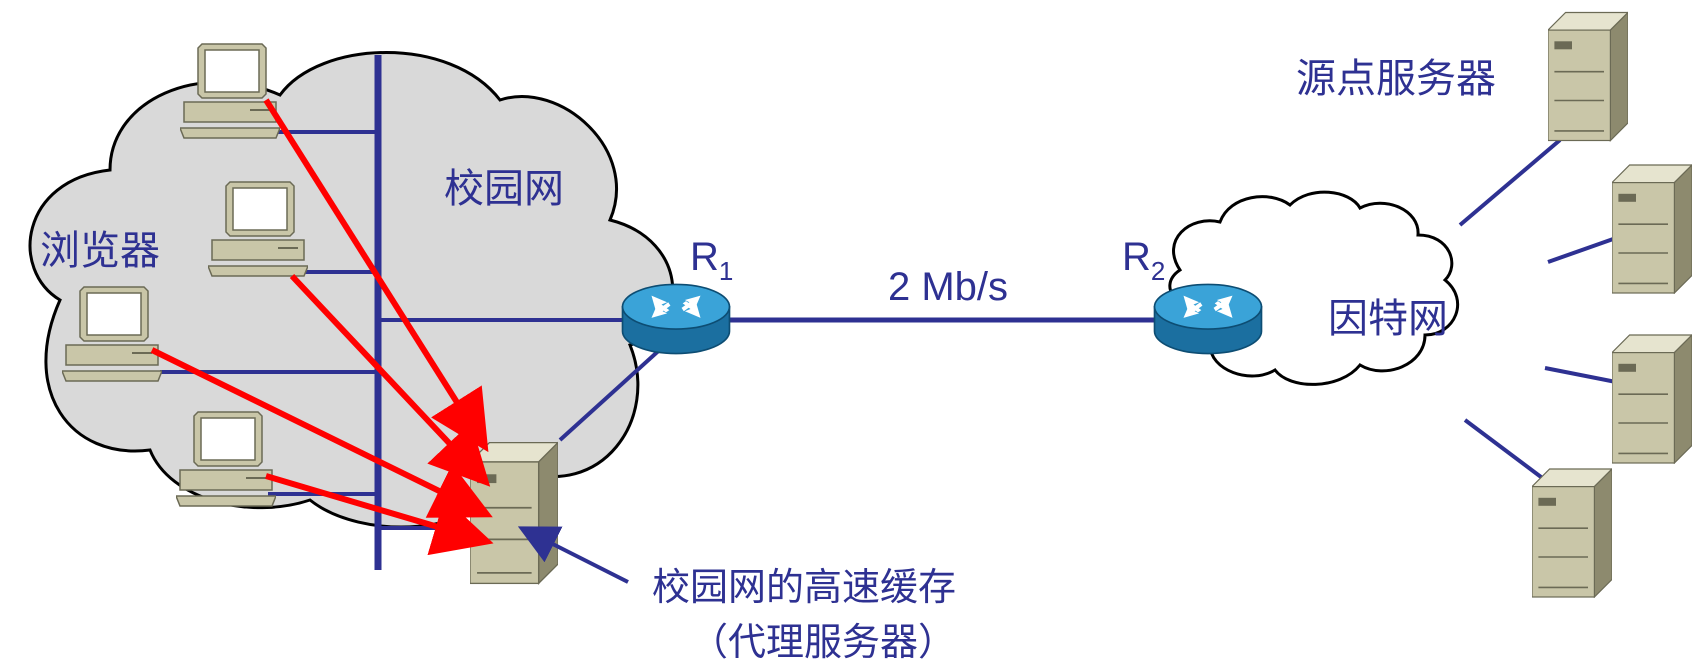  I want to click on router-r1-label: R1, so click(711, 260).